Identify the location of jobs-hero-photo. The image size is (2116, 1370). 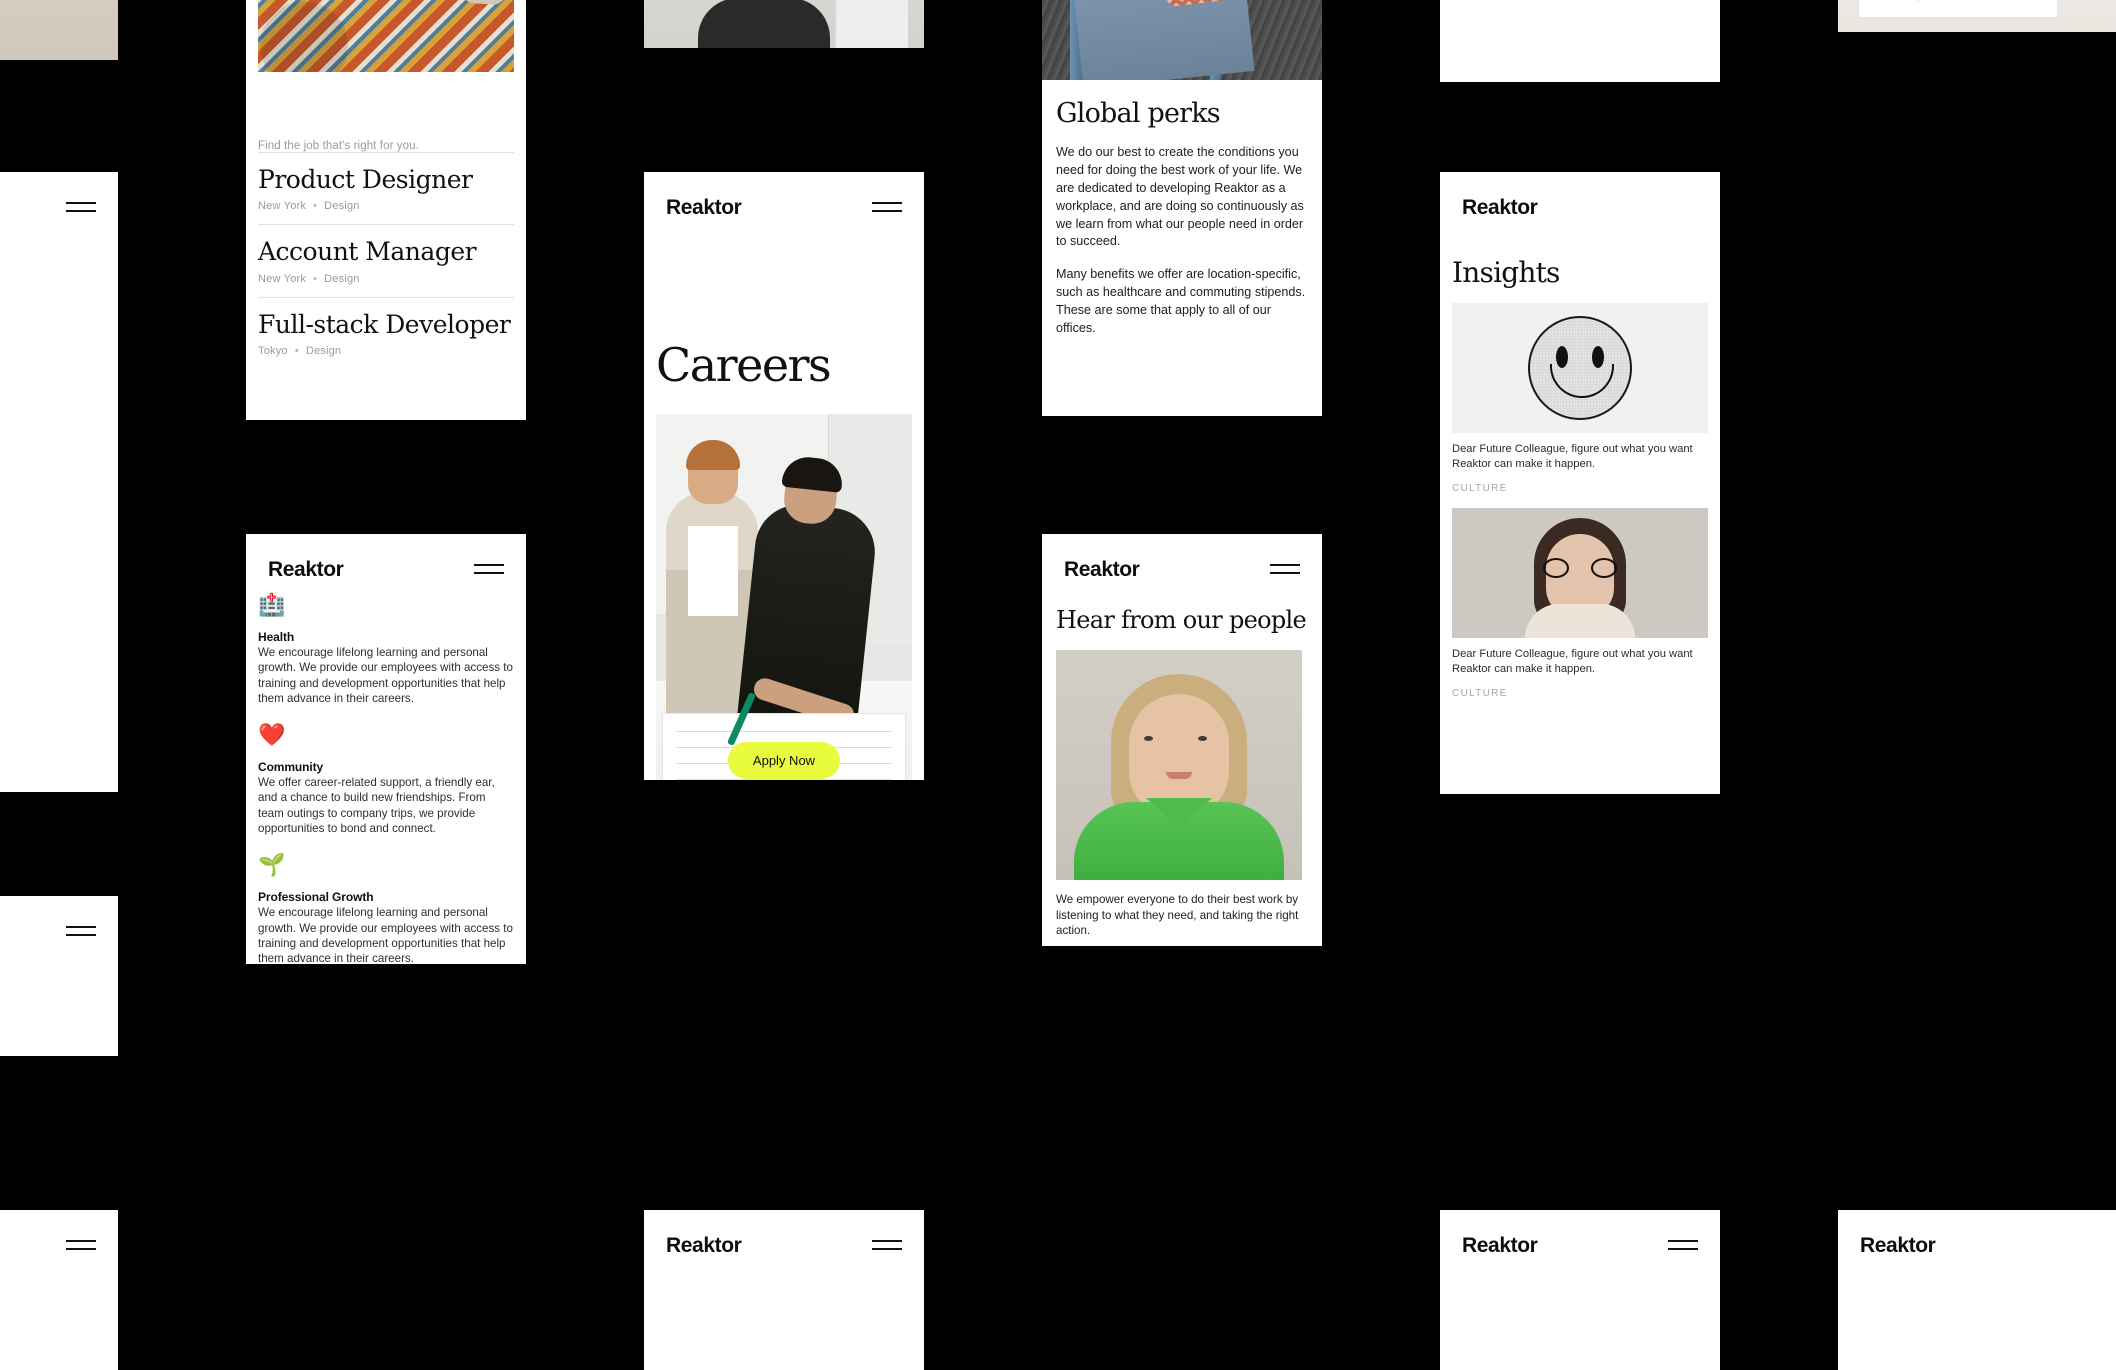
(386, 48).